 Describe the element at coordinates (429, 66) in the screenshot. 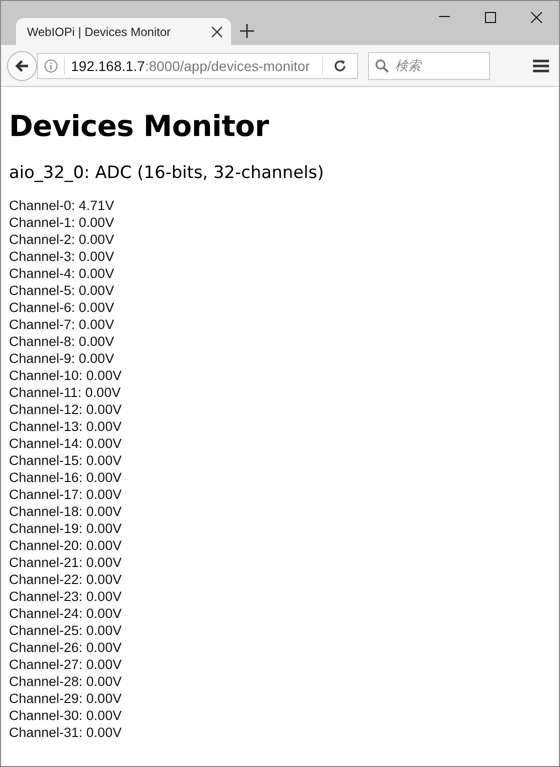

I see `search-field: 検索` at that location.